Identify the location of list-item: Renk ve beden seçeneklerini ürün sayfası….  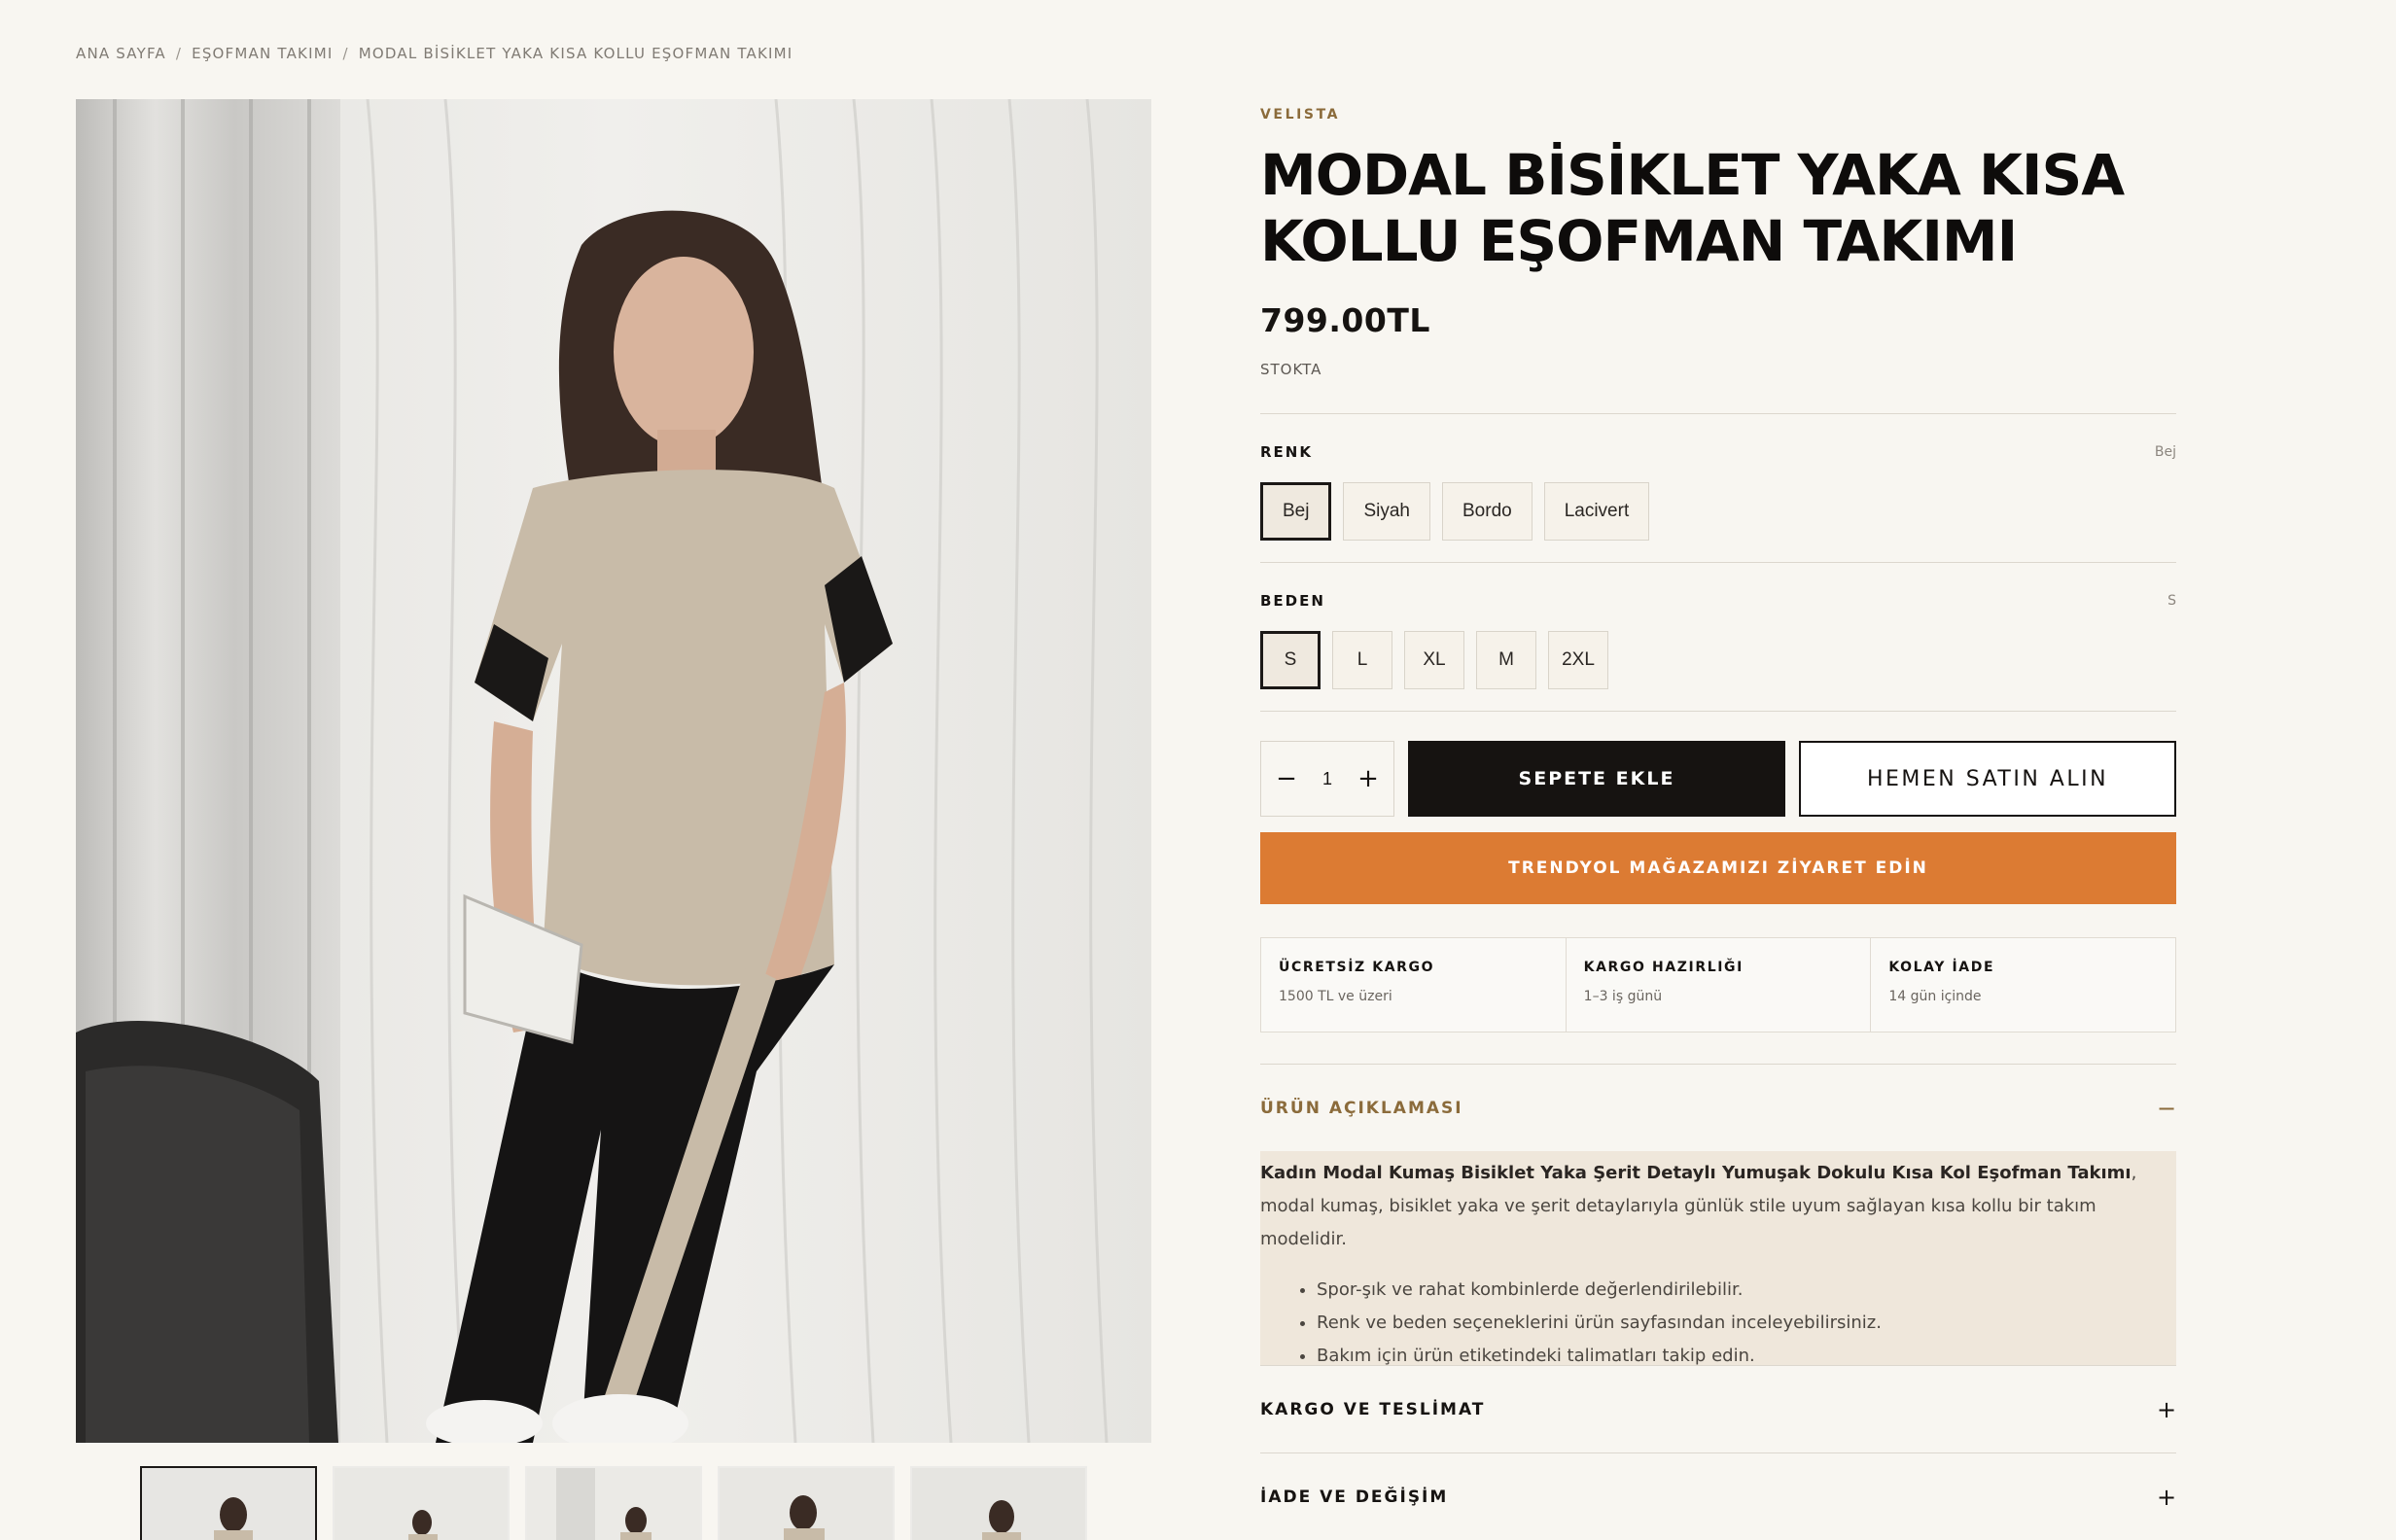
(1746, 1323).